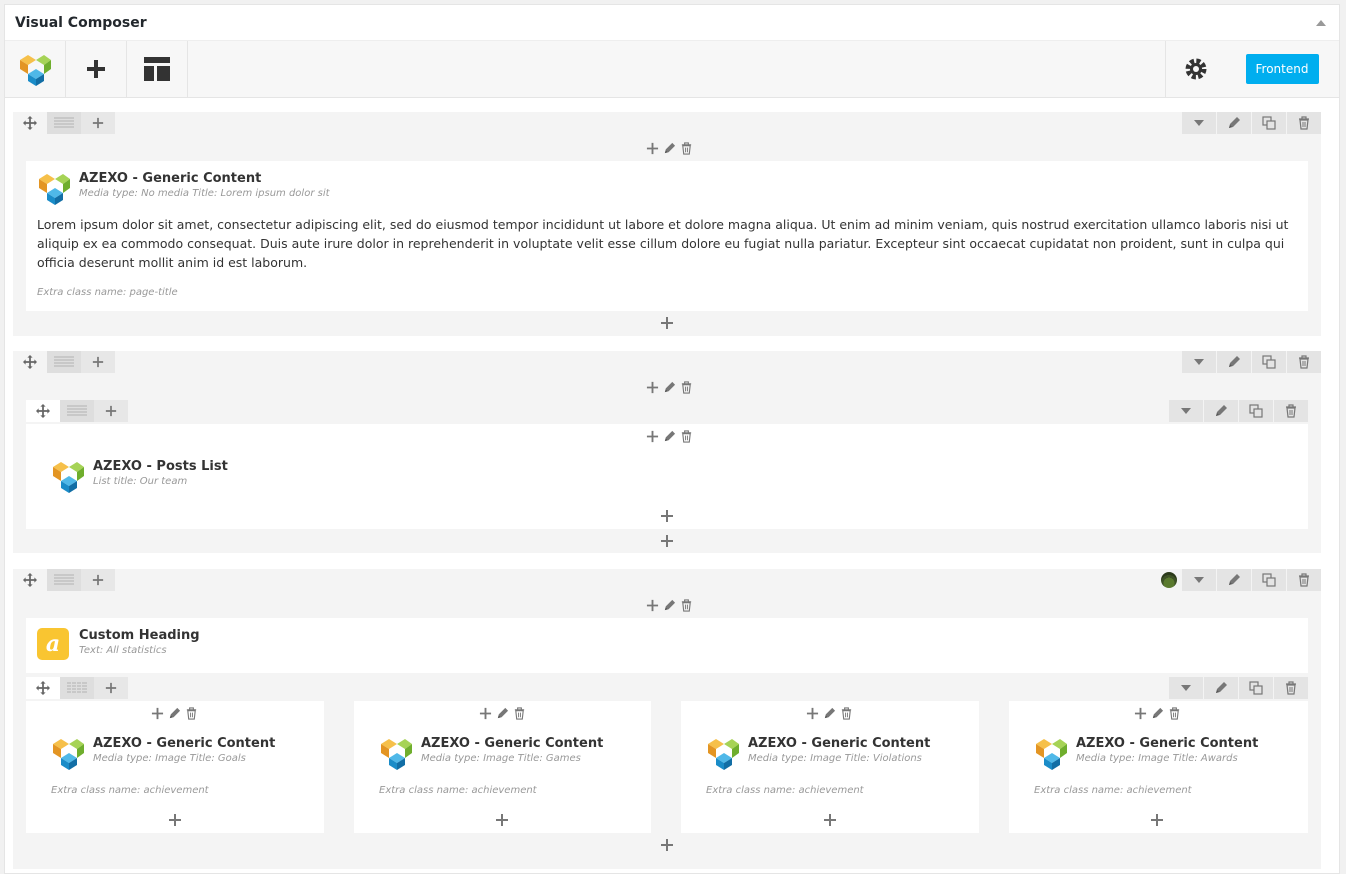 The image size is (1346, 874). What do you see at coordinates (1282, 69) in the screenshot?
I see `frontend-button: Frontend` at bounding box center [1282, 69].